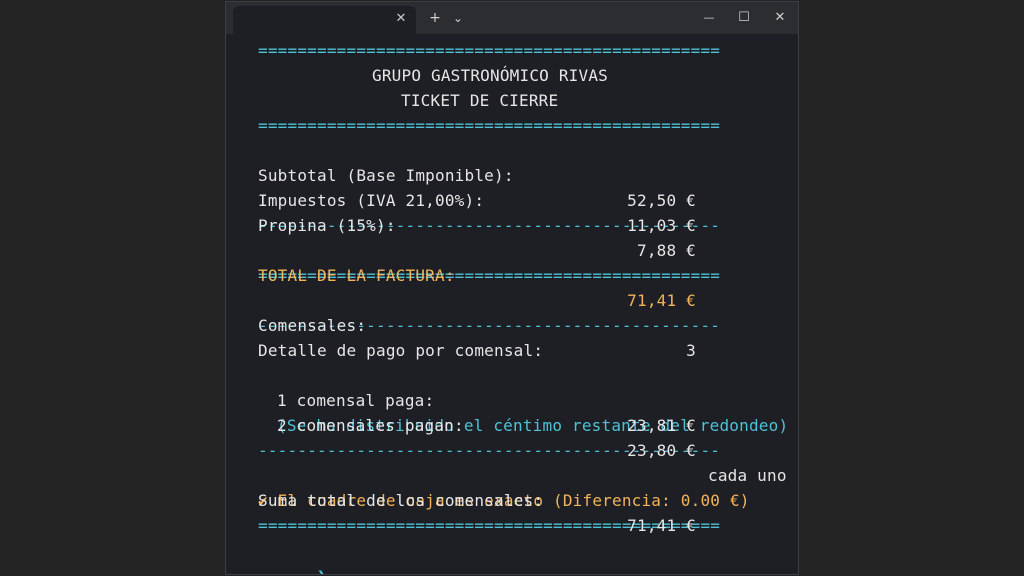 This screenshot has height=576, width=1024. I want to click on chevron-down-icon: ⌄, so click(458, 18).